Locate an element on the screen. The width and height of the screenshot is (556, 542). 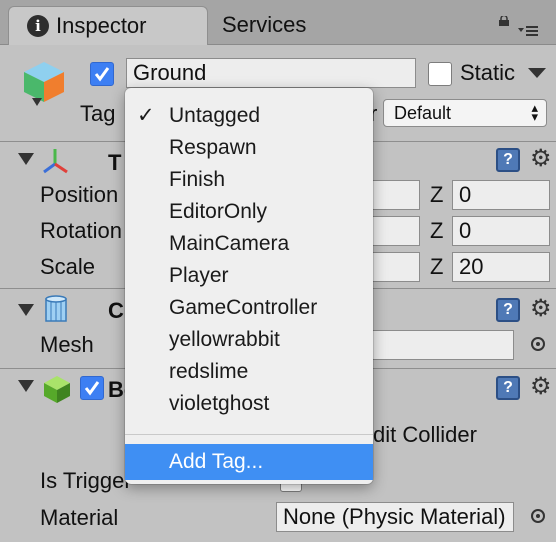
position-label: Position is located at coordinates (79, 194).